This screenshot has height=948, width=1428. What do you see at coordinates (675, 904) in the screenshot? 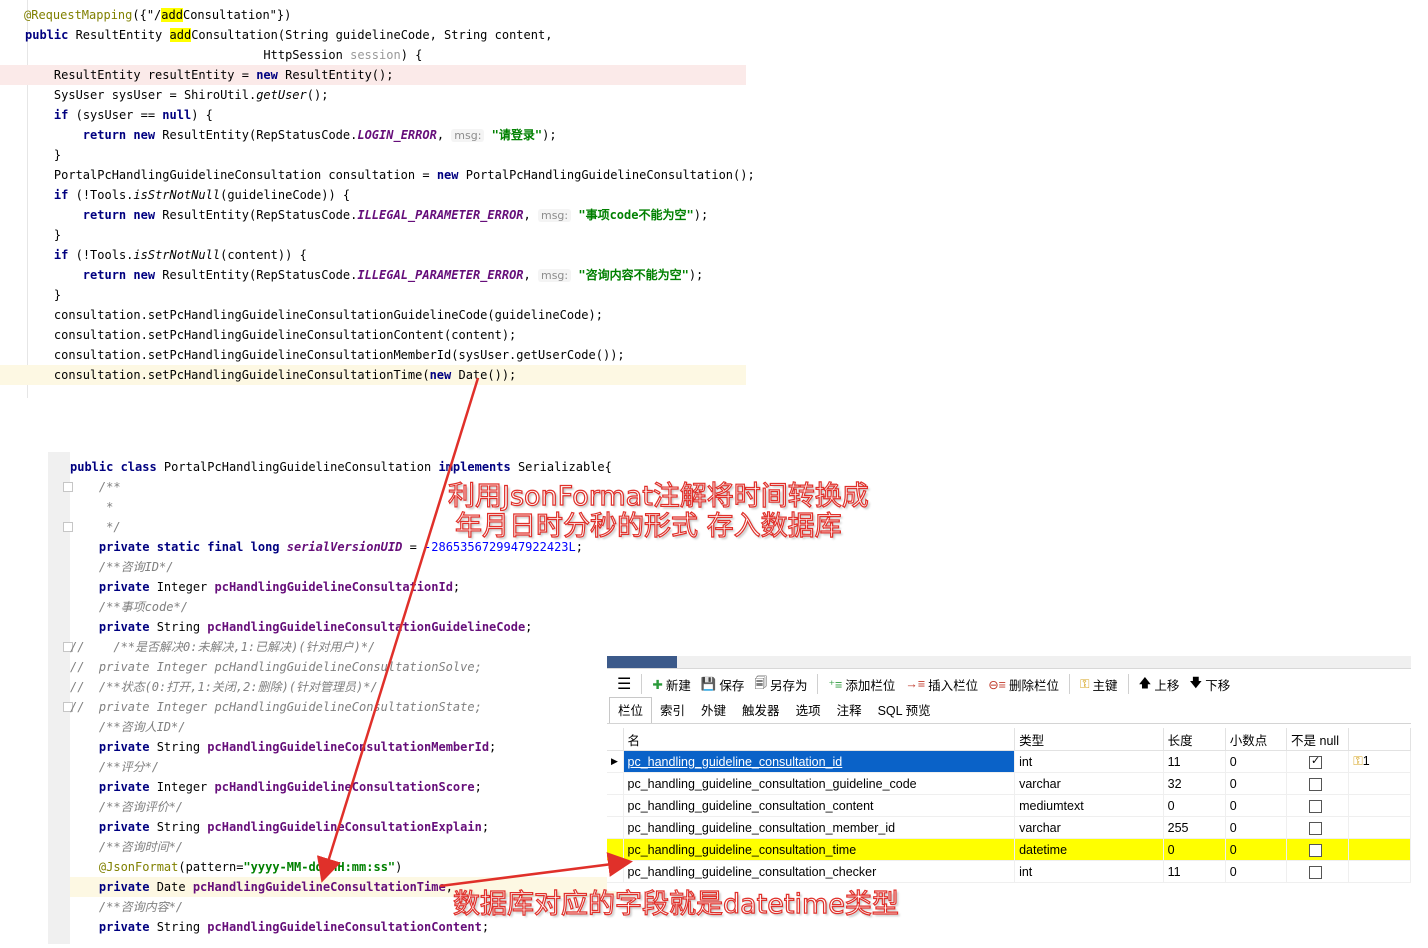
I see `callout-datetime-note: 数据库对应的字段就是datetime类型` at bounding box center [675, 904].